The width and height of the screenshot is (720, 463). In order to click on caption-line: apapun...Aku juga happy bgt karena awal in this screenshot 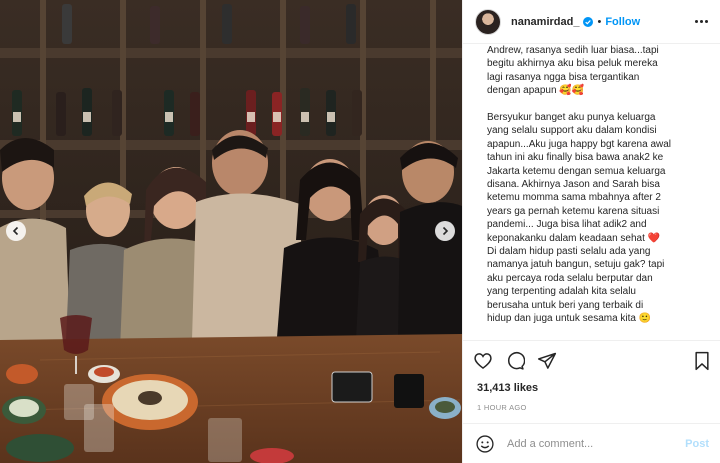, I will do `click(579, 144)`.